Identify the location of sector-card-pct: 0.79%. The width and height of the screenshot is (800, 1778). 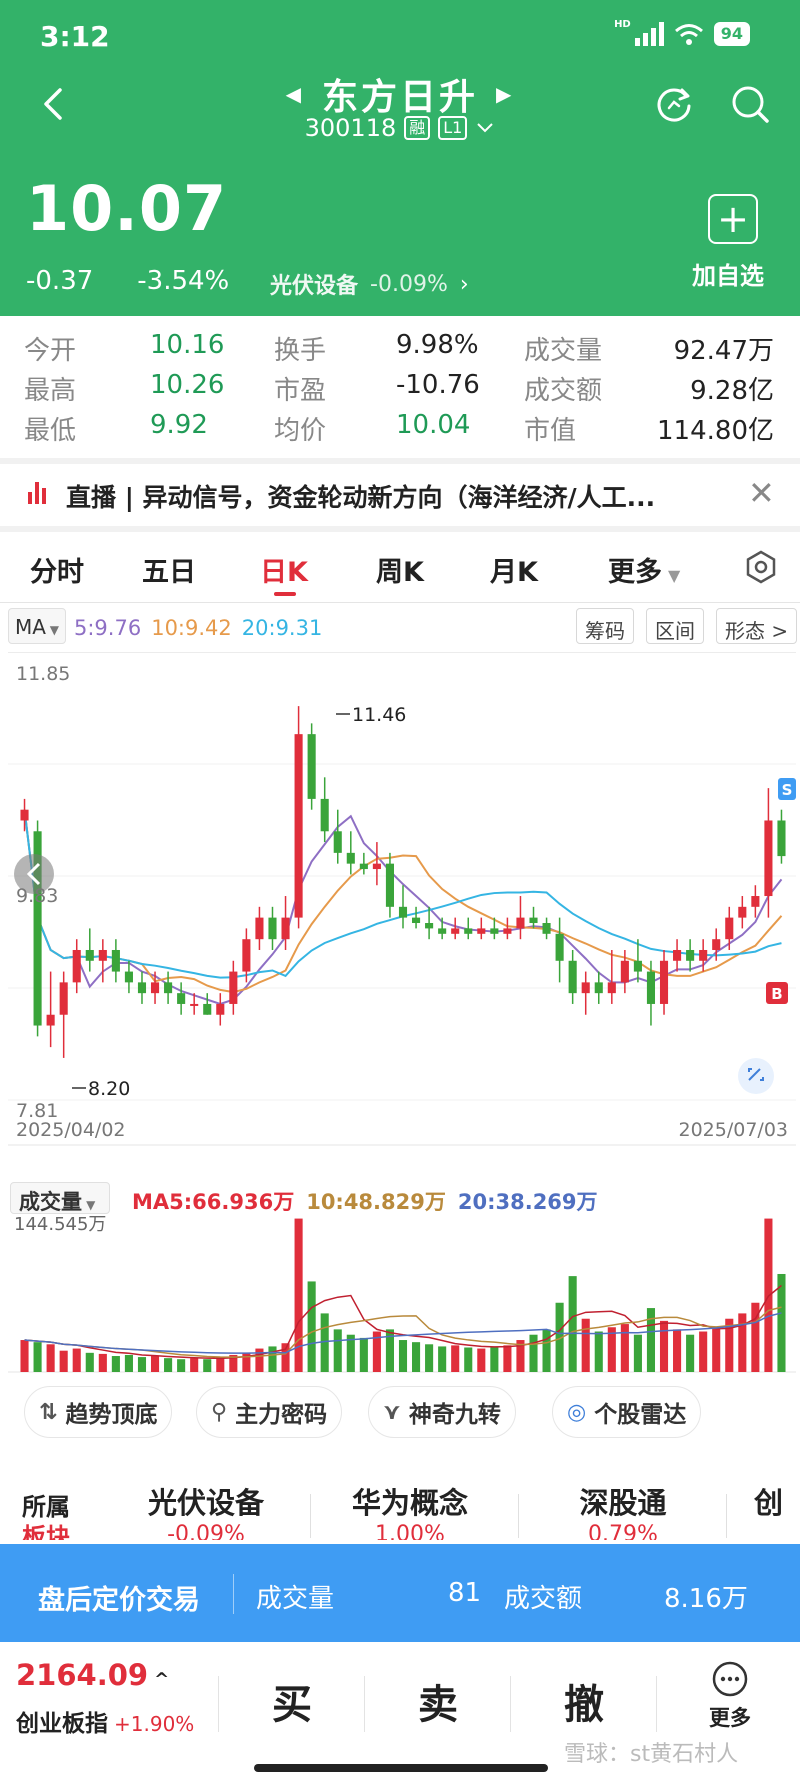
(623, 1531).